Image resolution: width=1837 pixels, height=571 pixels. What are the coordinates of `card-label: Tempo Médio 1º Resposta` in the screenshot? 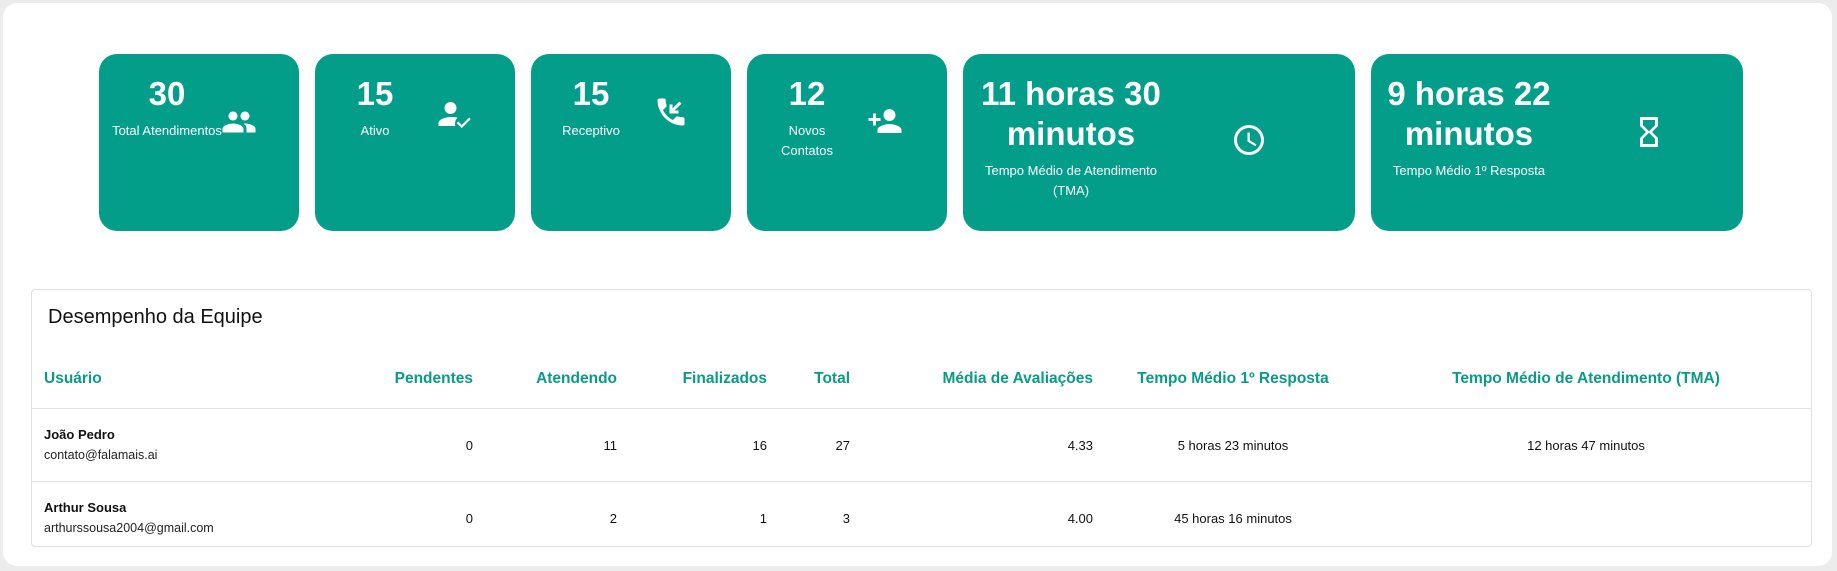 It's located at (1469, 170).